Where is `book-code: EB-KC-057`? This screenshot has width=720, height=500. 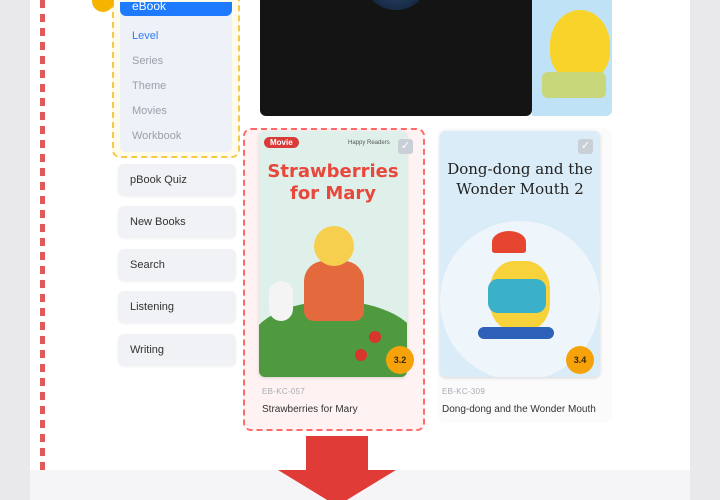
book-code: EB-KC-057 is located at coordinates (284, 391).